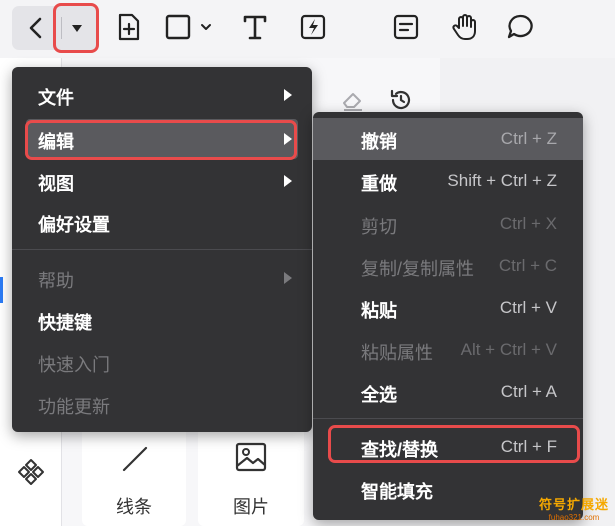  I want to click on shape-icon, so click(188, 27).